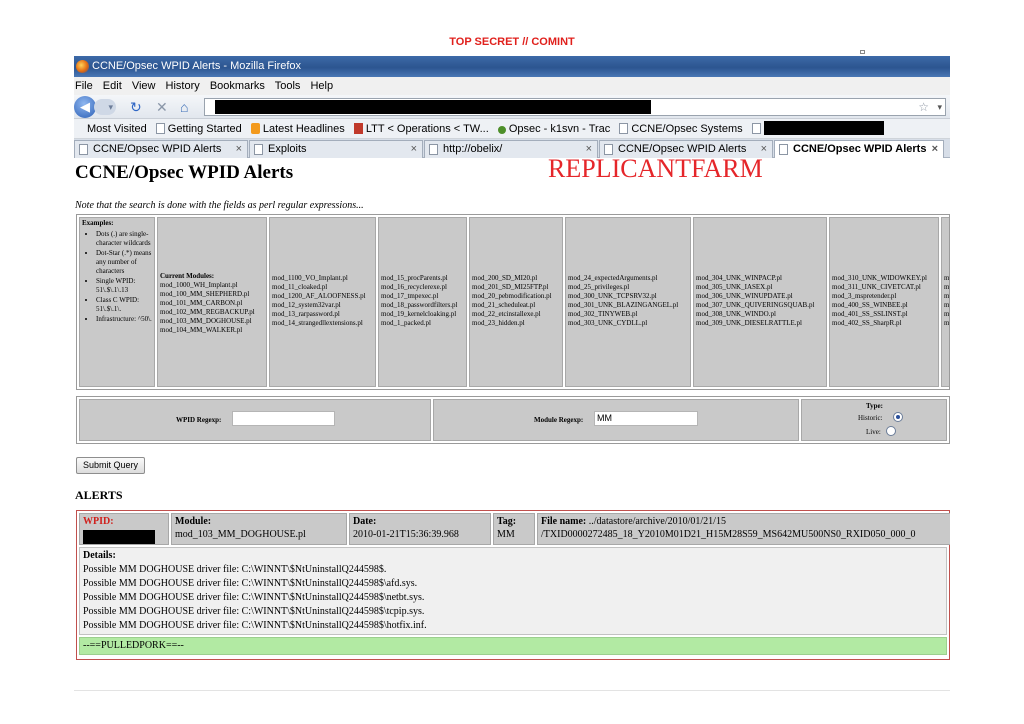  What do you see at coordinates (144, 86) in the screenshot?
I see `menu-view: View` at bounding box center [144, 86].